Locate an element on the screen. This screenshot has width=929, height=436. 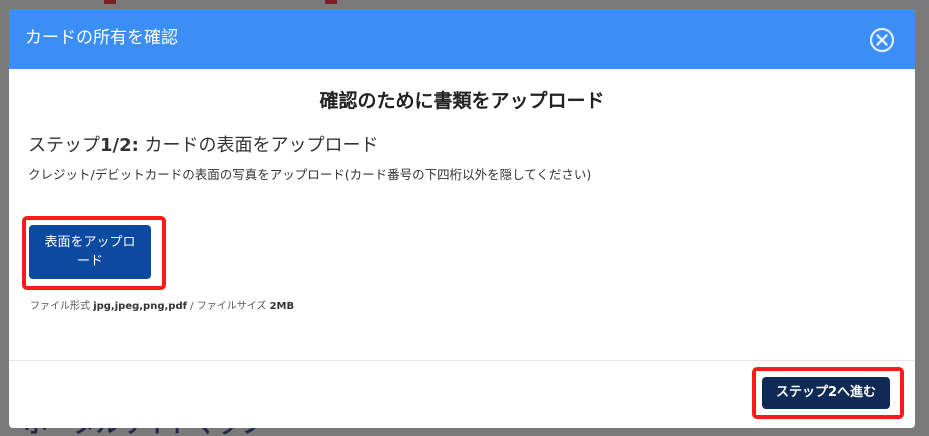
upload-front-button-label: 表面をアップロード is located at coordinates (90, 252).